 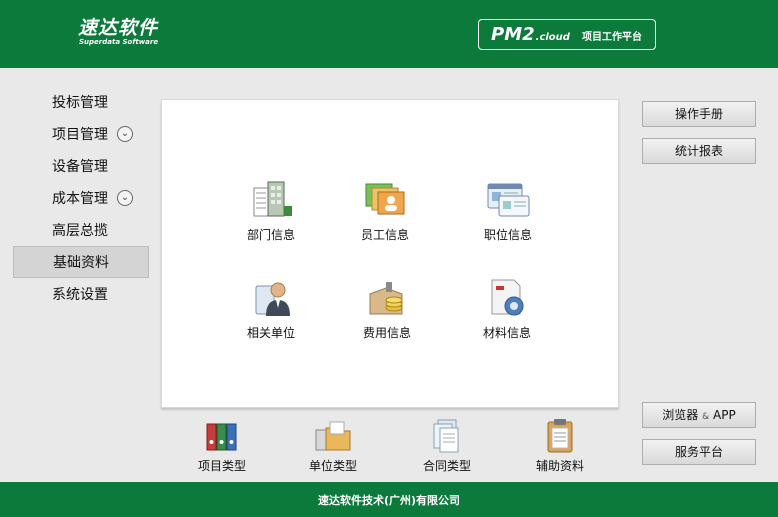 I want to click on product-subtitle: 项目工作平台, so click(x=611, y=37).